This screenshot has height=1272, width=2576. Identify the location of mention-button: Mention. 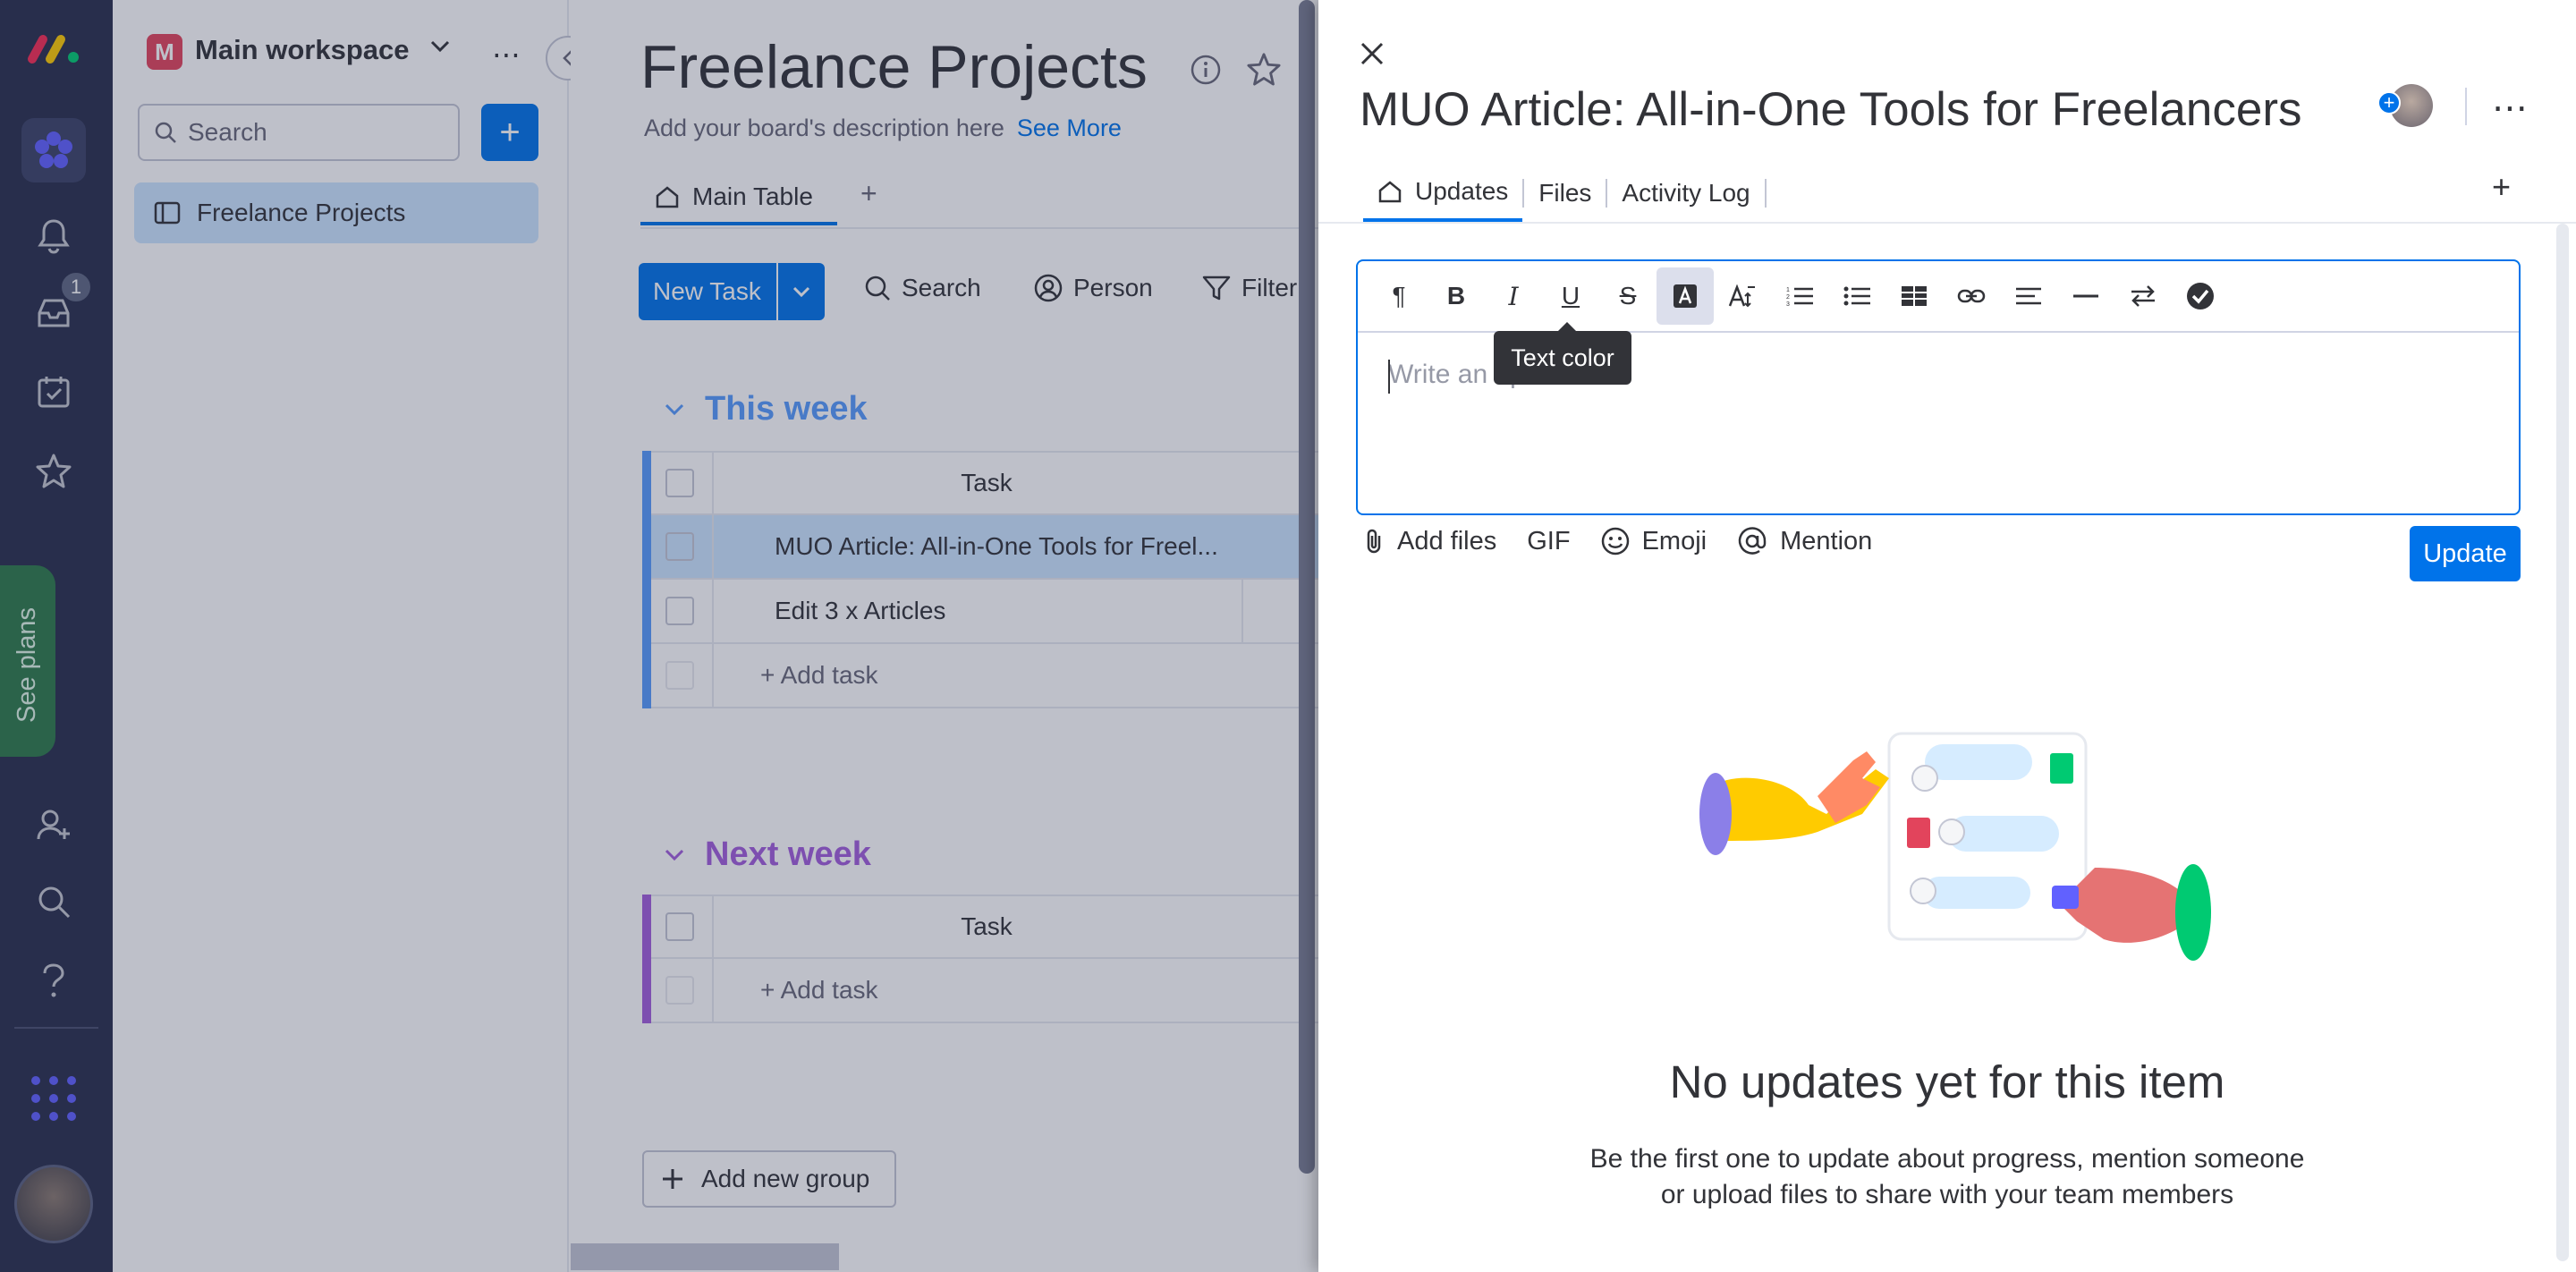
(1804, 541).